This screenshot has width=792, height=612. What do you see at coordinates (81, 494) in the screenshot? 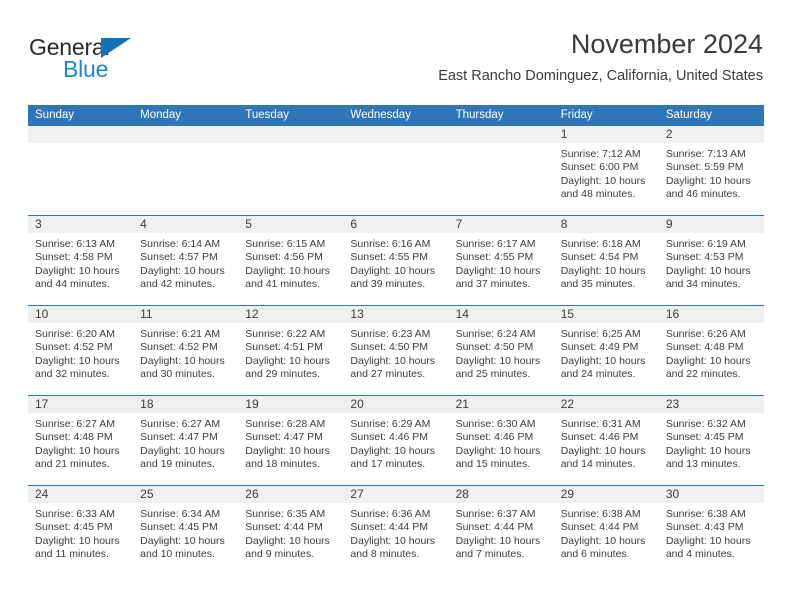
I see `day-number: 24` at bounding box center [81, 494].